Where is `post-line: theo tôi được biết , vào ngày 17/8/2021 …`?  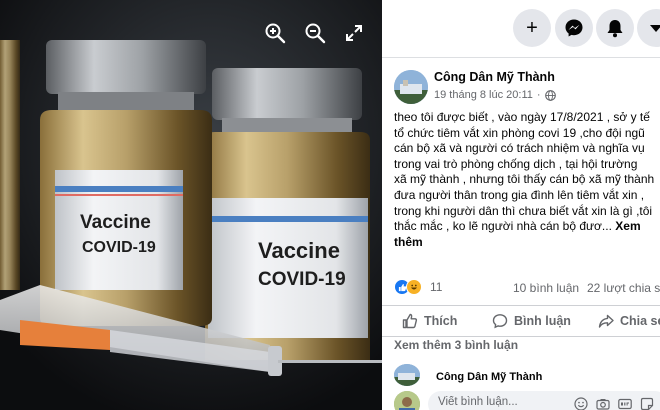 post-line: theo tôi được biết , vào ngày 17/8/2021 … is located at coordinates (522, 117).